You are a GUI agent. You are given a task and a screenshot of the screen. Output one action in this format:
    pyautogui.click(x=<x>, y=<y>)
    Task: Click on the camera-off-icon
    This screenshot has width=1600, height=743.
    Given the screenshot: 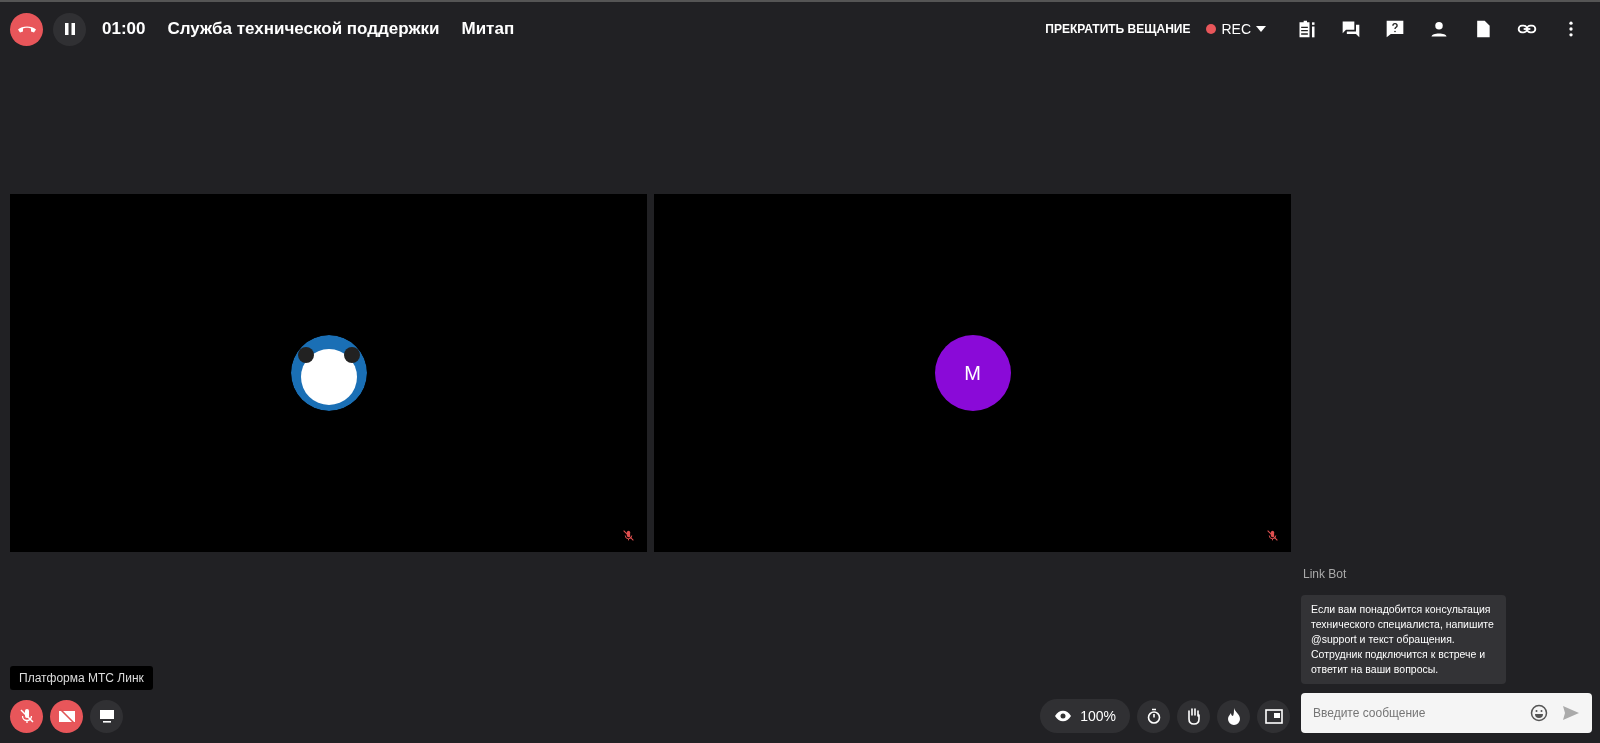 What is the action you would take?
    pyautogui.click(x=66, y=716)
    